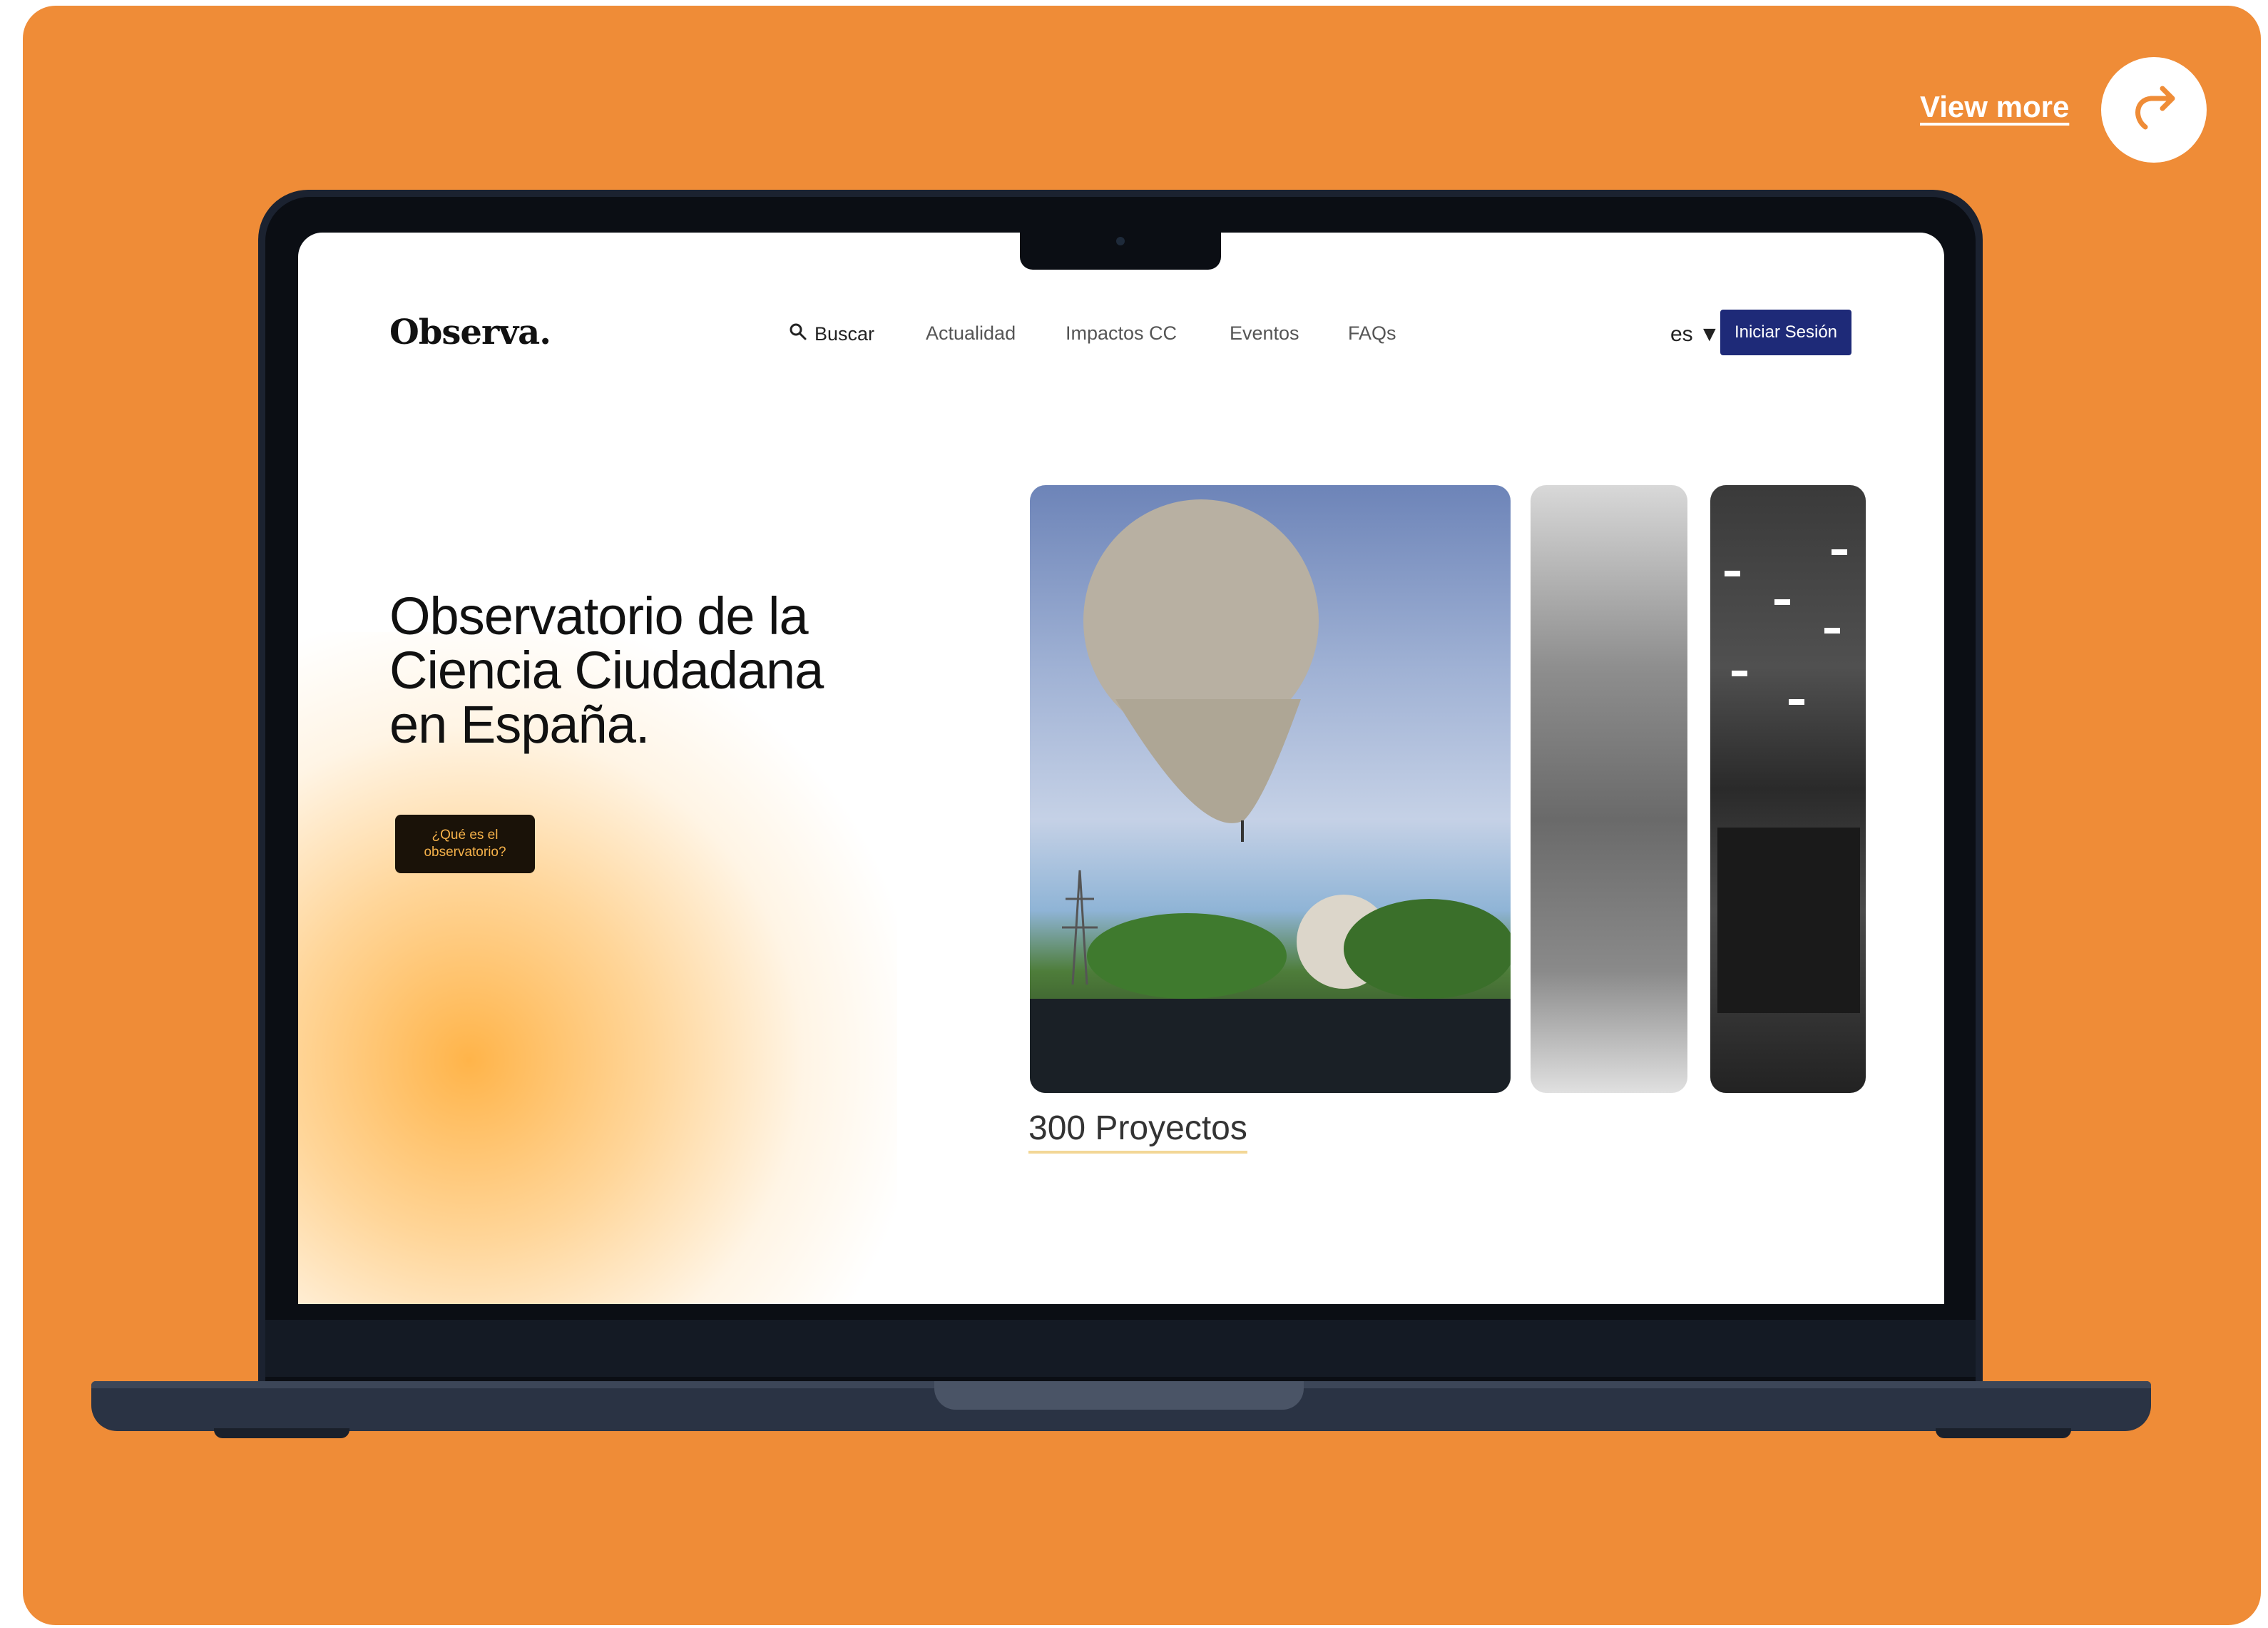 The height and width of the screenshot is (1628, 2268). What do you see at coordinates (844, 334) in the screenshot?
I see `nav-search-label: Buscar` at bounding box center [844, 334].